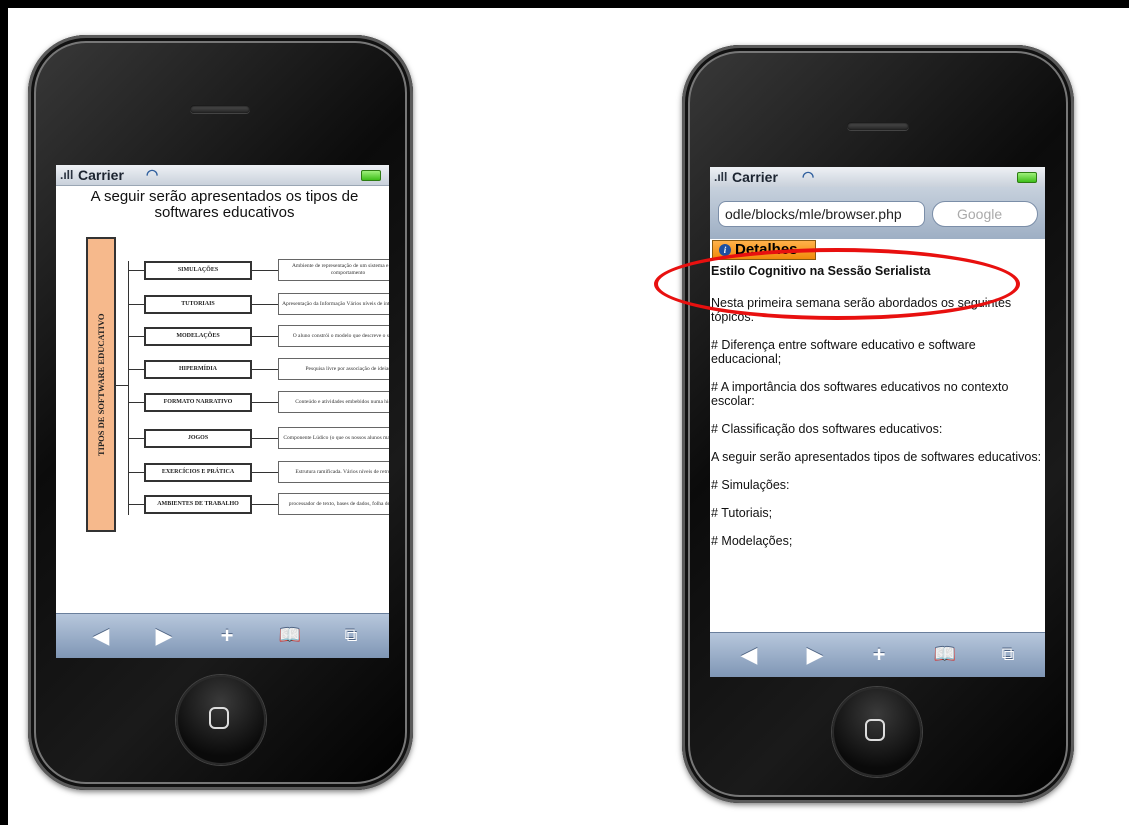 The height and width of the screenshot is (825, 1129). I want to click on content-paragraph: # Simulações:, so click(750, 485).